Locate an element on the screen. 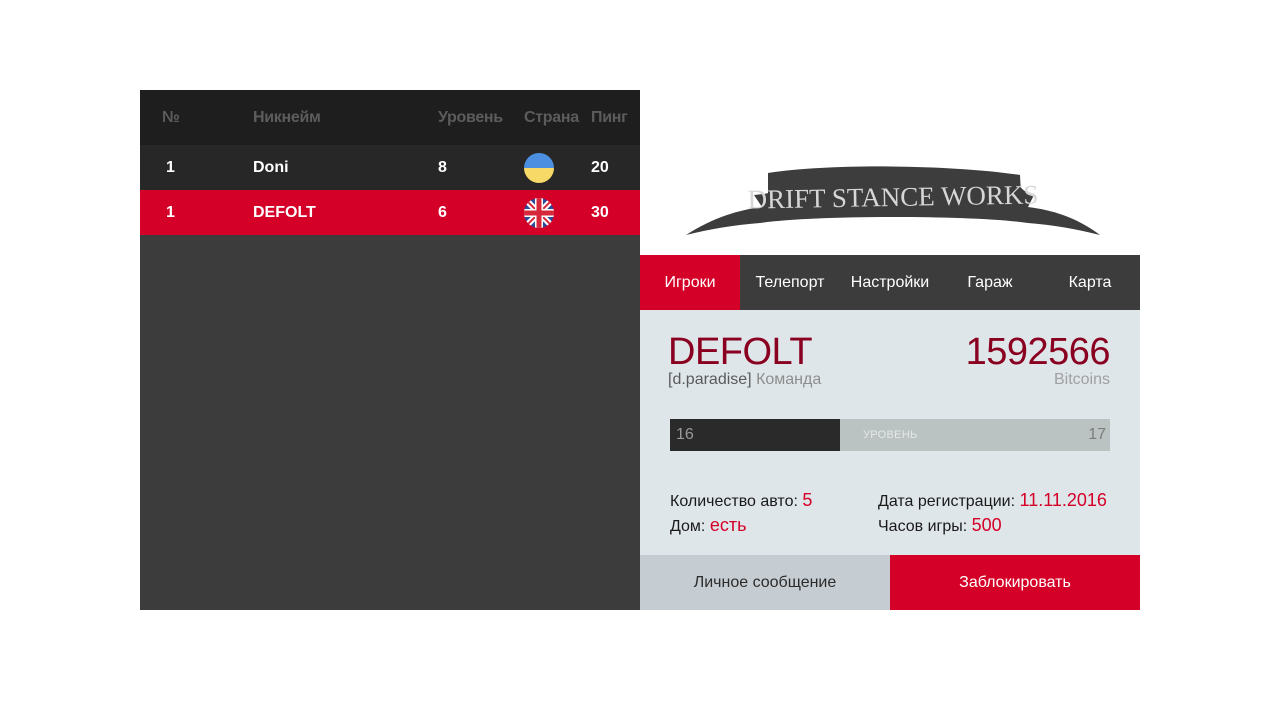  stat-hours: Часов игры: 500 is located at coordinates (940, 525).